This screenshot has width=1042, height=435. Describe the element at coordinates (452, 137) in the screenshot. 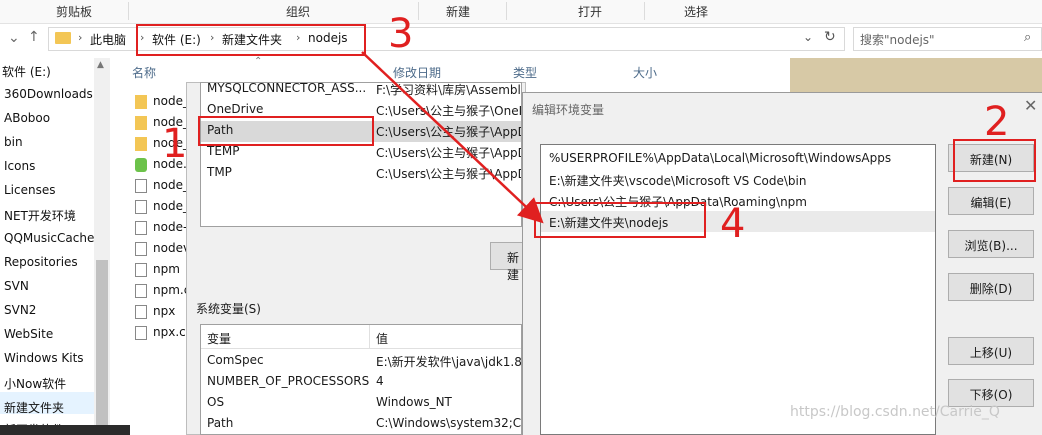

I see `annotation-arrow` at that location.